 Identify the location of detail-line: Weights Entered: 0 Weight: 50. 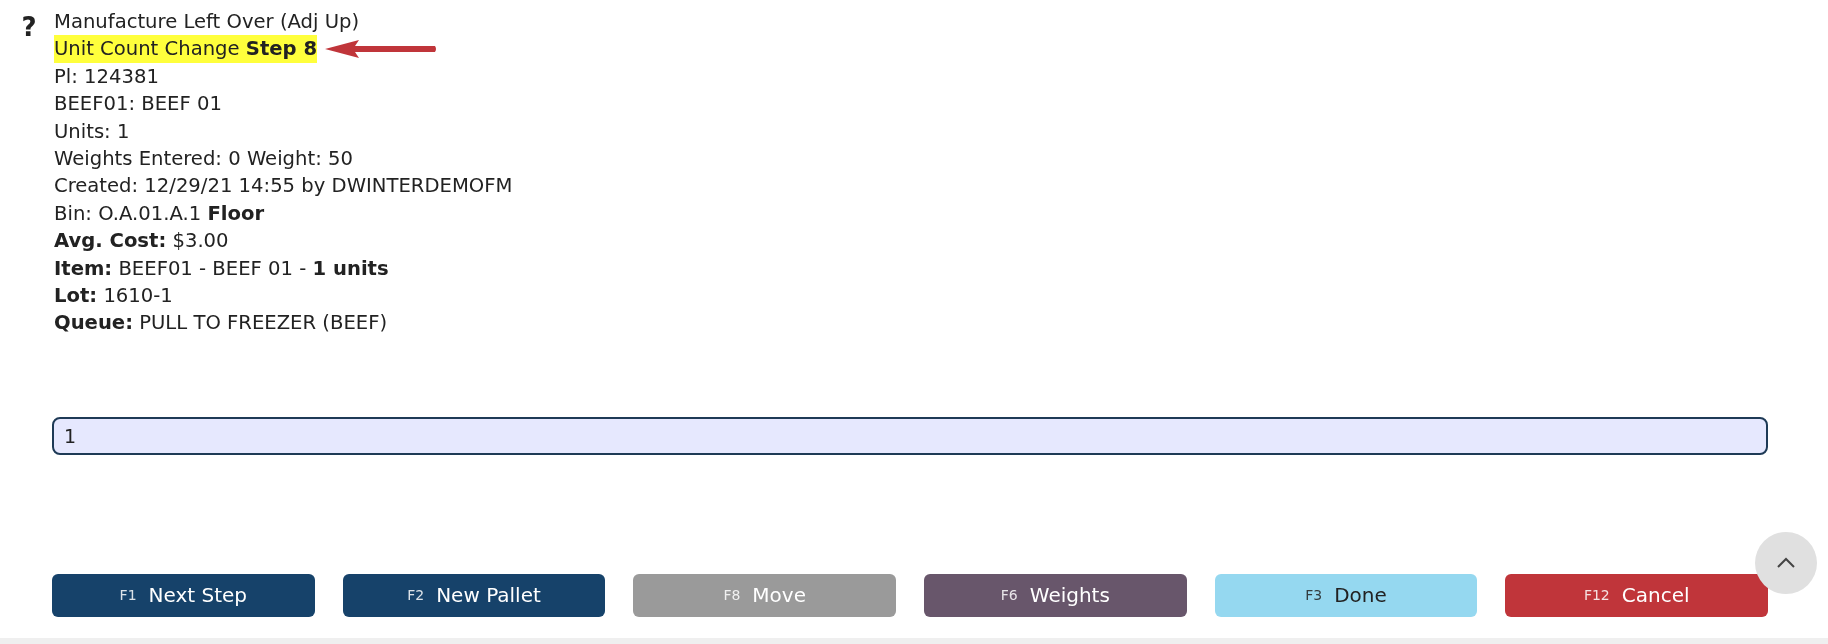
(203, 159).